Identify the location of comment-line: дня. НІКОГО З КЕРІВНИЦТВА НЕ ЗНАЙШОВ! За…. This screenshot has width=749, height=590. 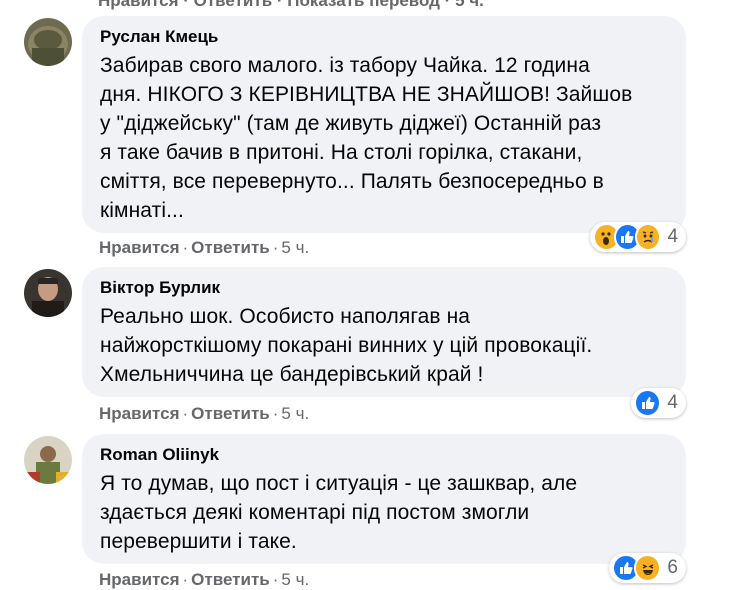
(366, 94).